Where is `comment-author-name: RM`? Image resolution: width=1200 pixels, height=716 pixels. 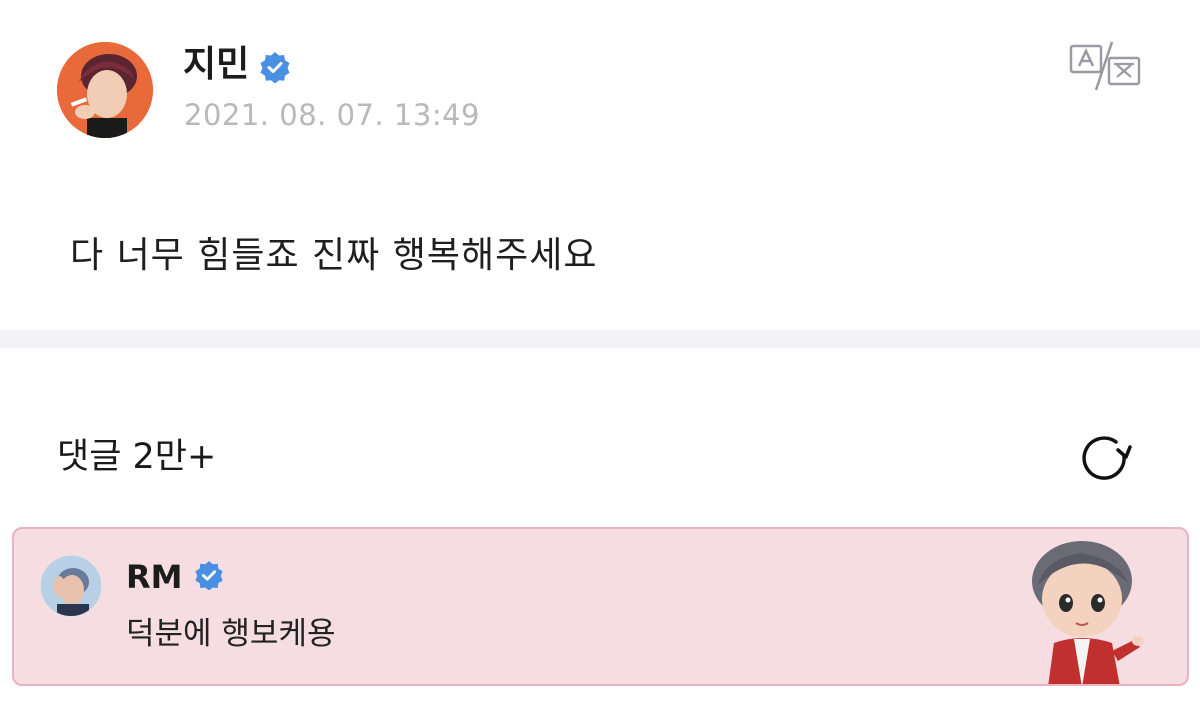
comment-author-name: RM is located at coordinates (154, 577).